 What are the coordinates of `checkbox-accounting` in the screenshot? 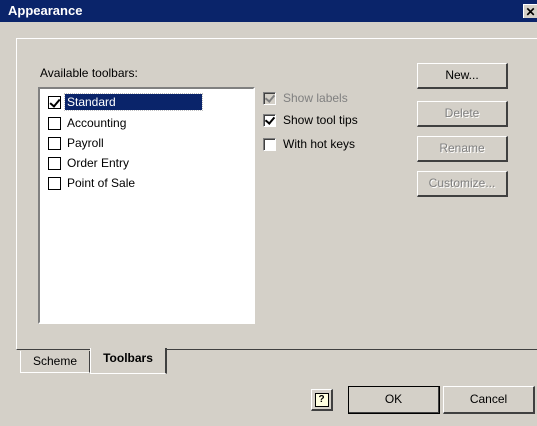 It's located at (54, 123).